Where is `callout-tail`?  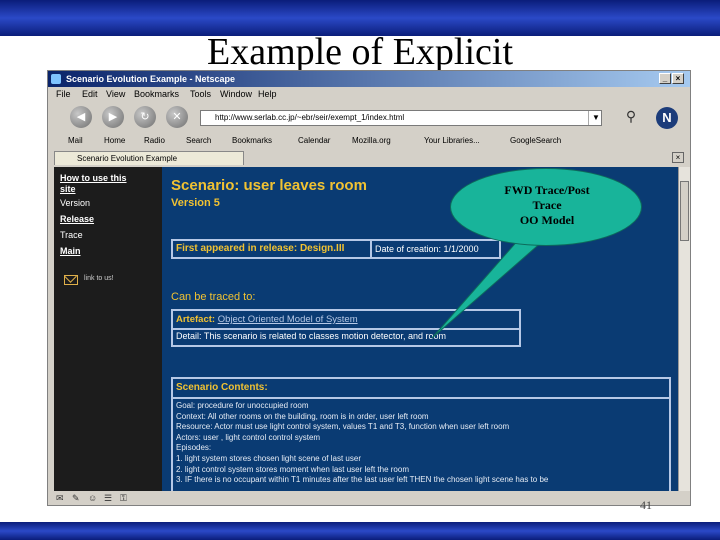 callout-tail is located at coordinates (488, 288).